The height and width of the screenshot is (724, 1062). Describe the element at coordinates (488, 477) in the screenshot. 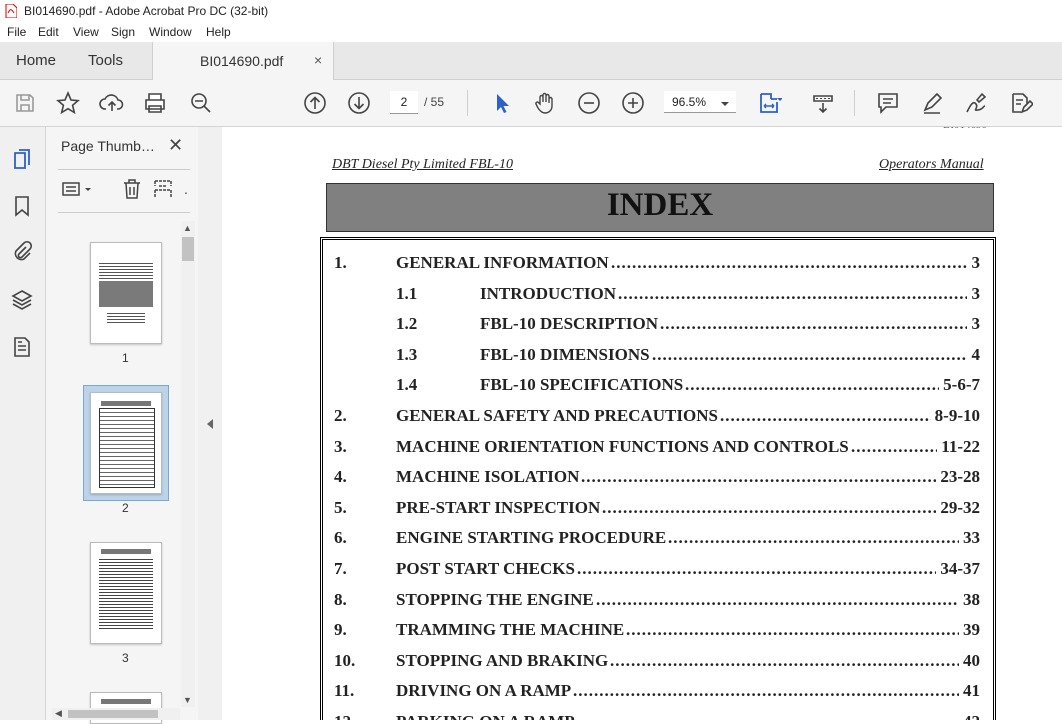

I see `toc-text: MACHINE ISOLATION` at that location.